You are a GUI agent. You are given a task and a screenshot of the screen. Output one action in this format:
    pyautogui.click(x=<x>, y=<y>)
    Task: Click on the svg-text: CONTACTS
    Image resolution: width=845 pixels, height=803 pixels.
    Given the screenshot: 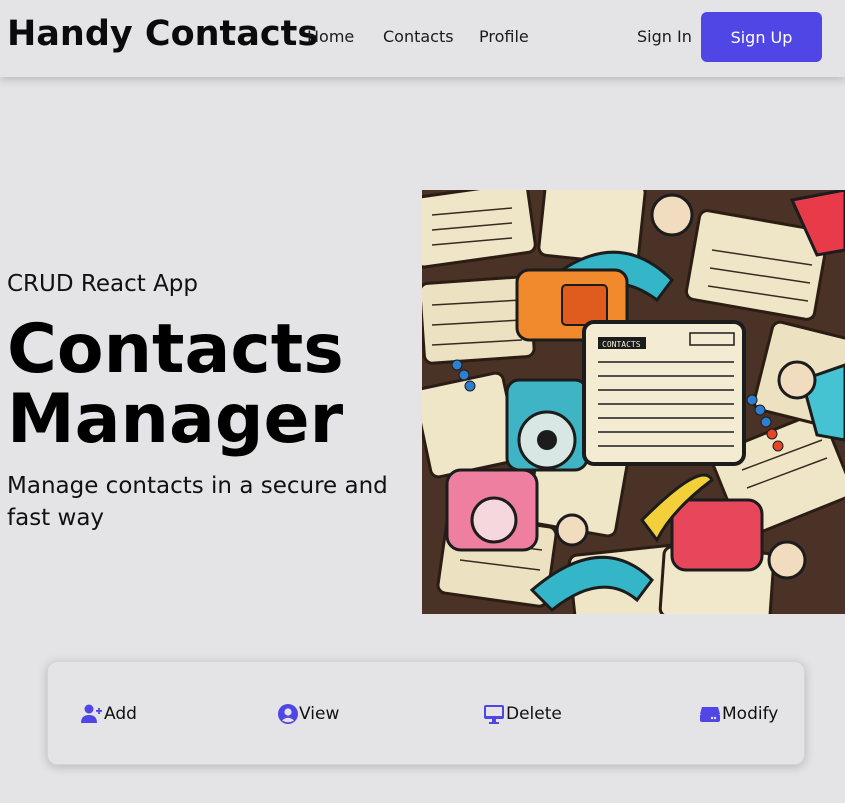 What is the action you would take?
    pyautogui.click(x=621, y=344)
    